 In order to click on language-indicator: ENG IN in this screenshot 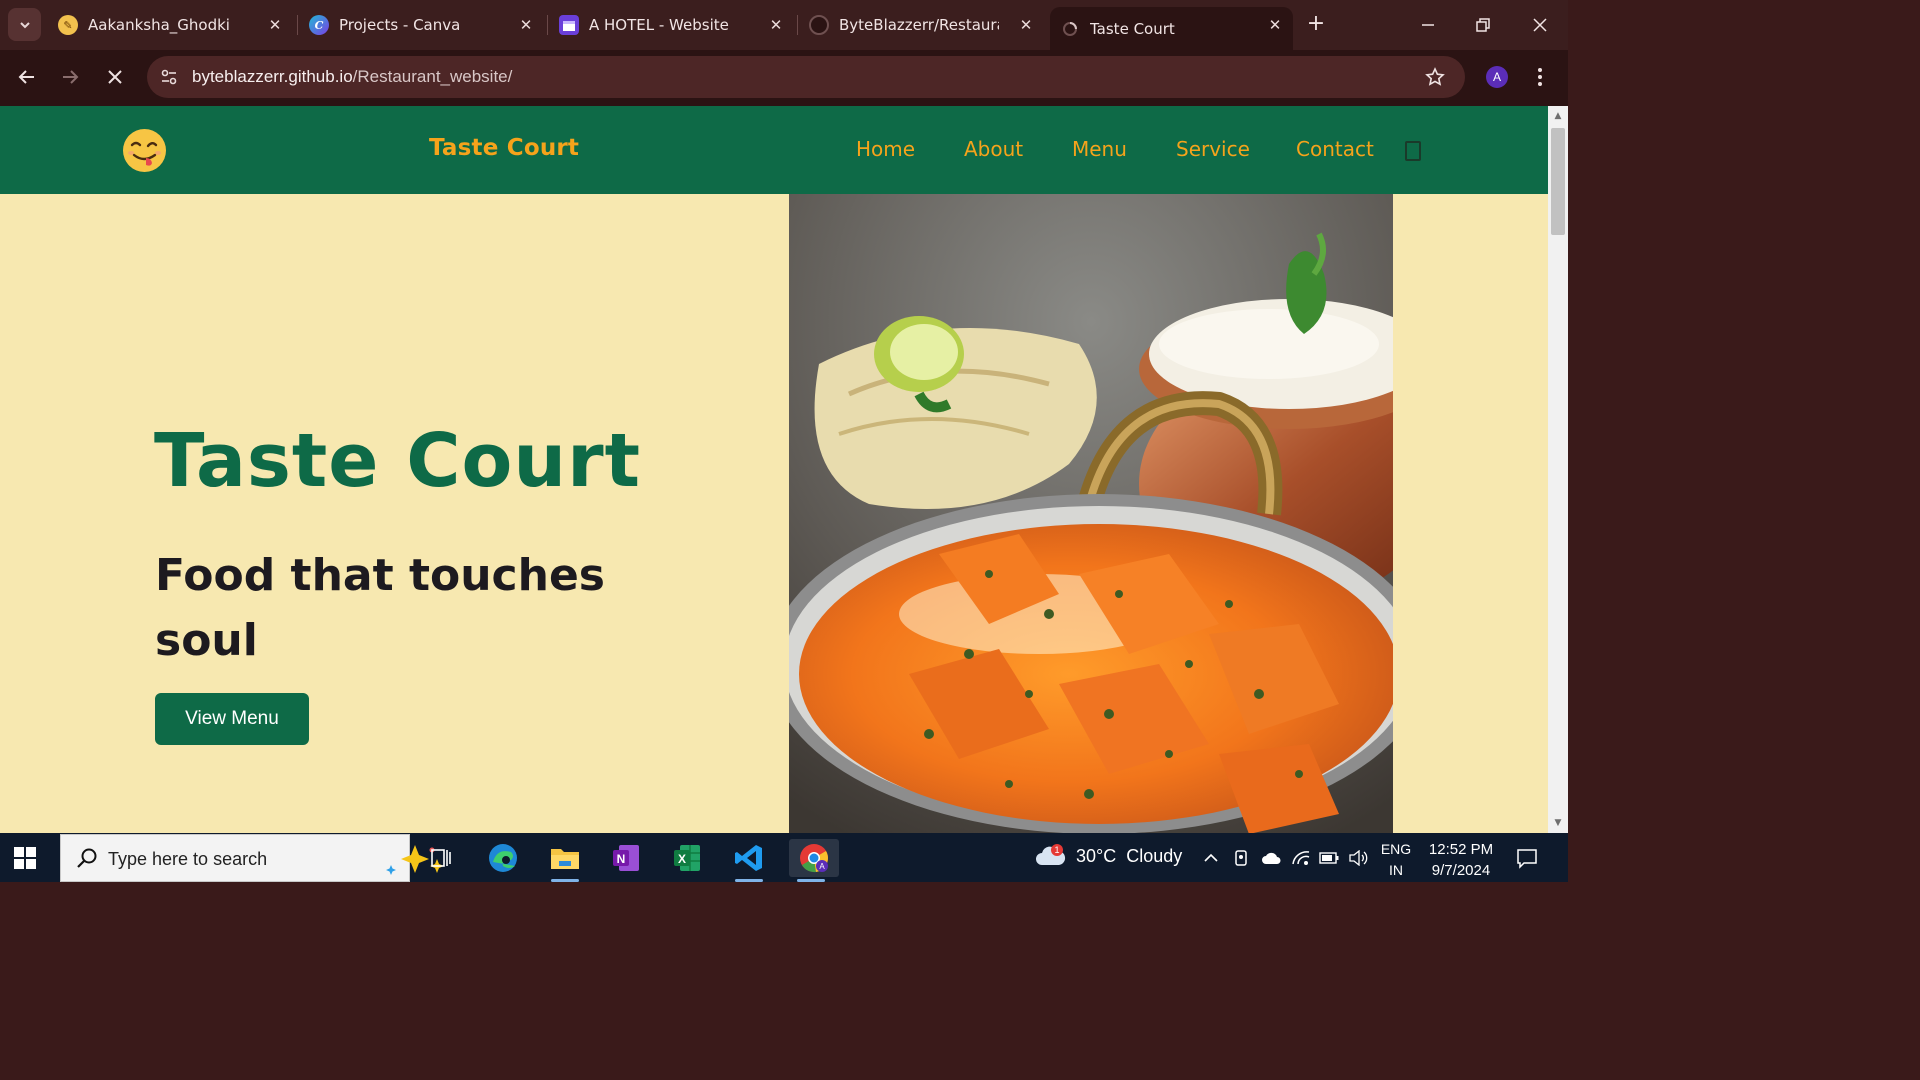, I will do `click(1396, 860)`.